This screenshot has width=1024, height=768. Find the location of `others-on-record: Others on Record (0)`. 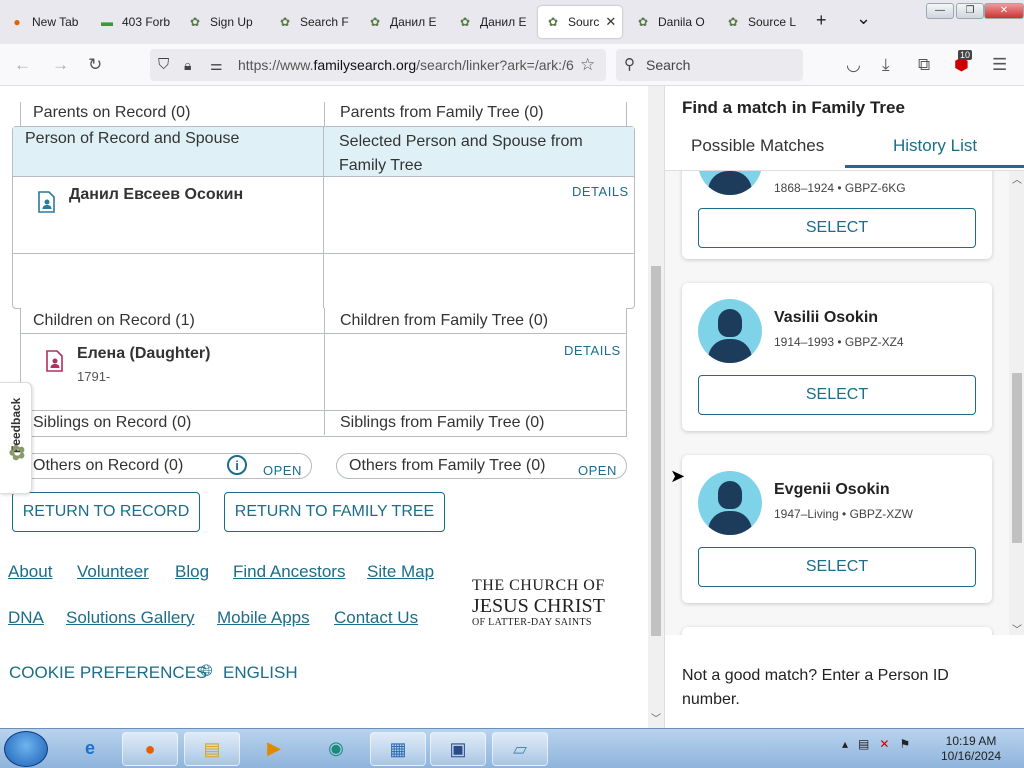

others-on-record: Others on Record (0) is located at coordinates (108, 465).